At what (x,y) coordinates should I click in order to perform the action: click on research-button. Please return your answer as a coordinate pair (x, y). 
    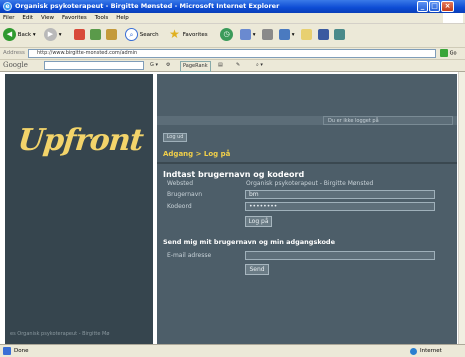
    Looking at the image, I should click on (339, 35).